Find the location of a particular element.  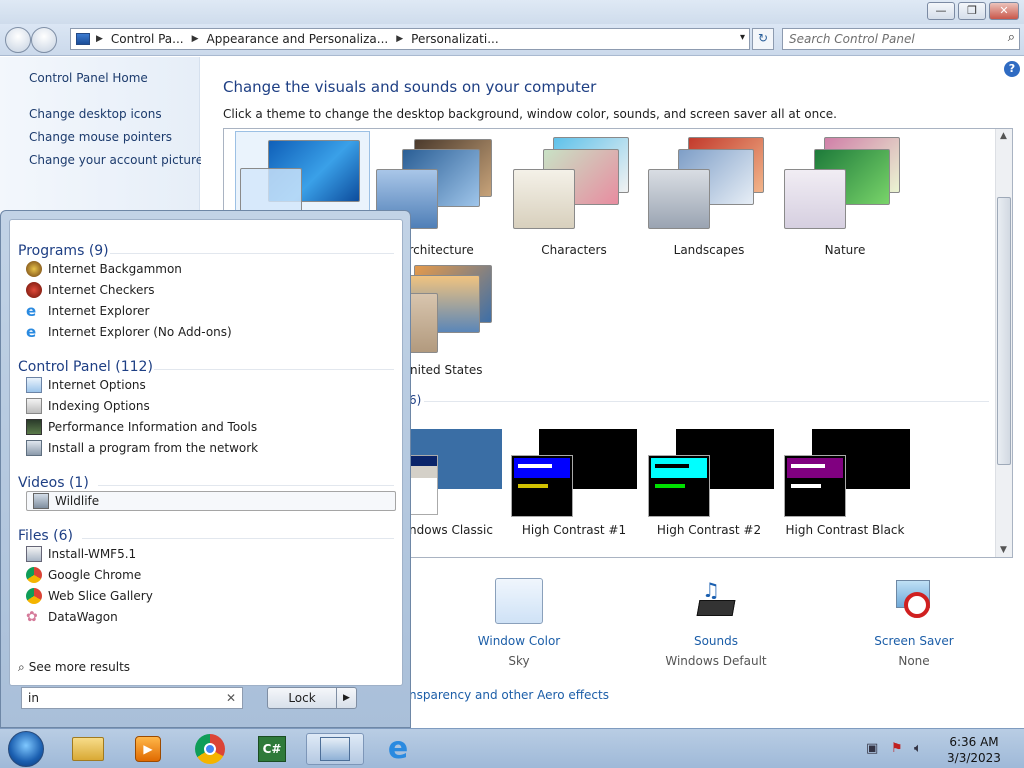

see-more-results-link: ⌕ See more results is located at coordinates (74, 667).